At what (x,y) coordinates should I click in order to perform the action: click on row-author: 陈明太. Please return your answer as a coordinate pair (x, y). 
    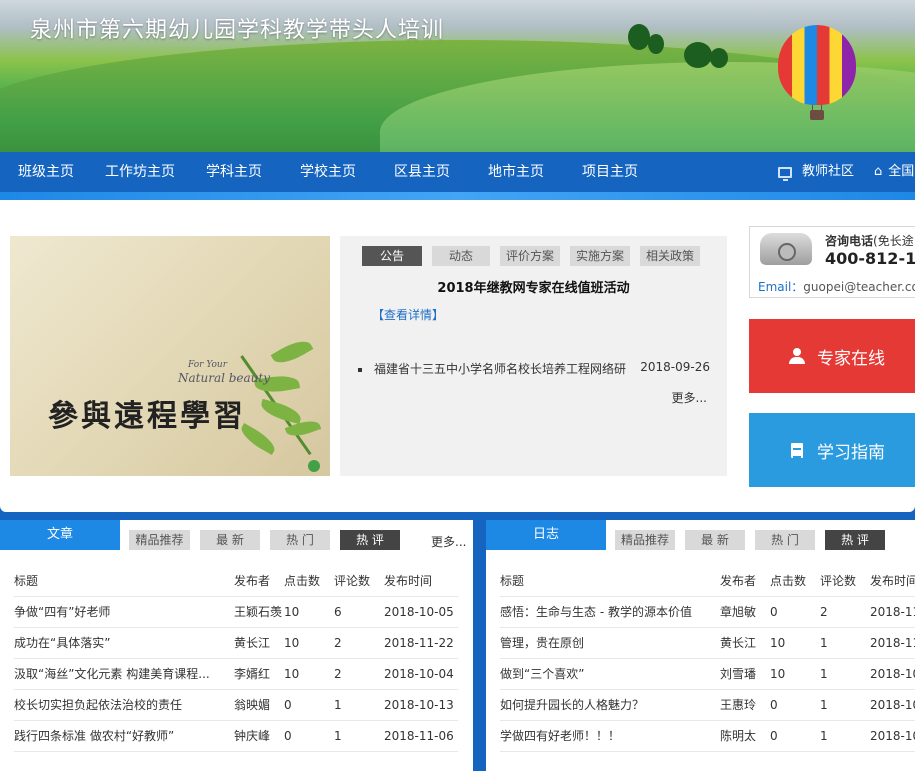
    Looking at the image, I should click on (745, 736).